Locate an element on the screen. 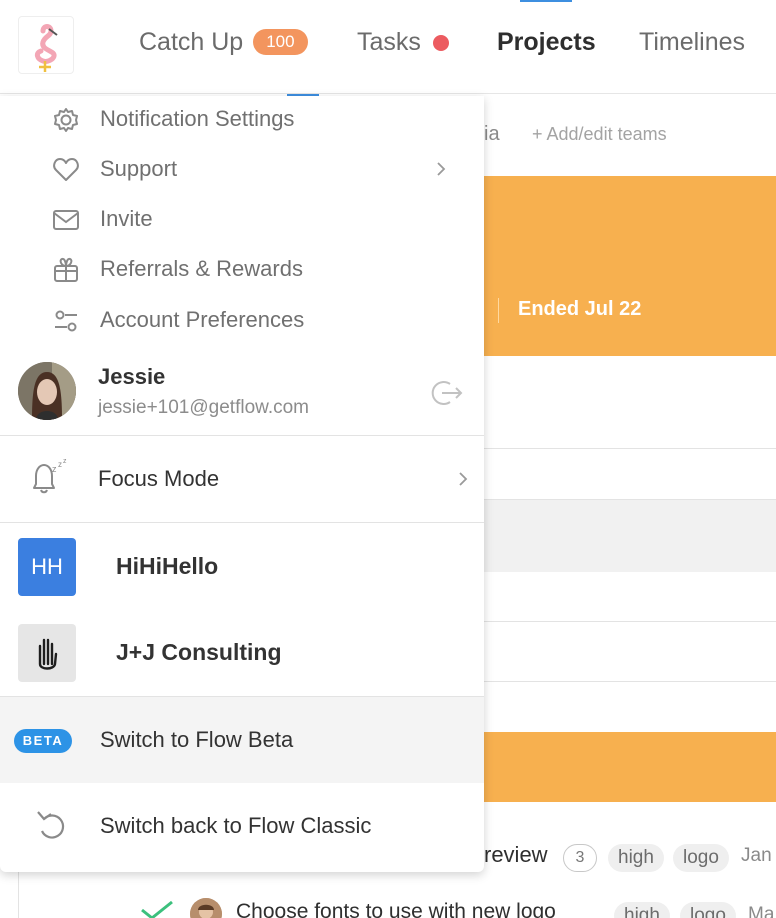 The width and height of the screenshot is (776, 918). nav-timelines: Timelines is located at coordinates (692, 42).